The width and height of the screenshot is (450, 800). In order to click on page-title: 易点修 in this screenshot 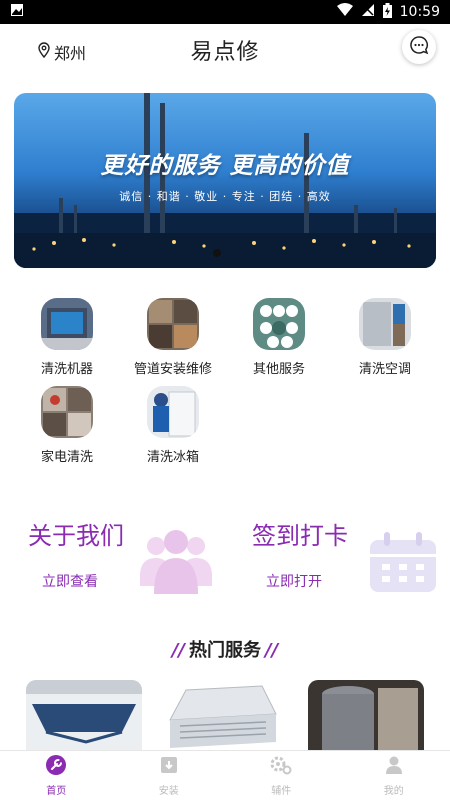, I will do `click(225, 52)`.